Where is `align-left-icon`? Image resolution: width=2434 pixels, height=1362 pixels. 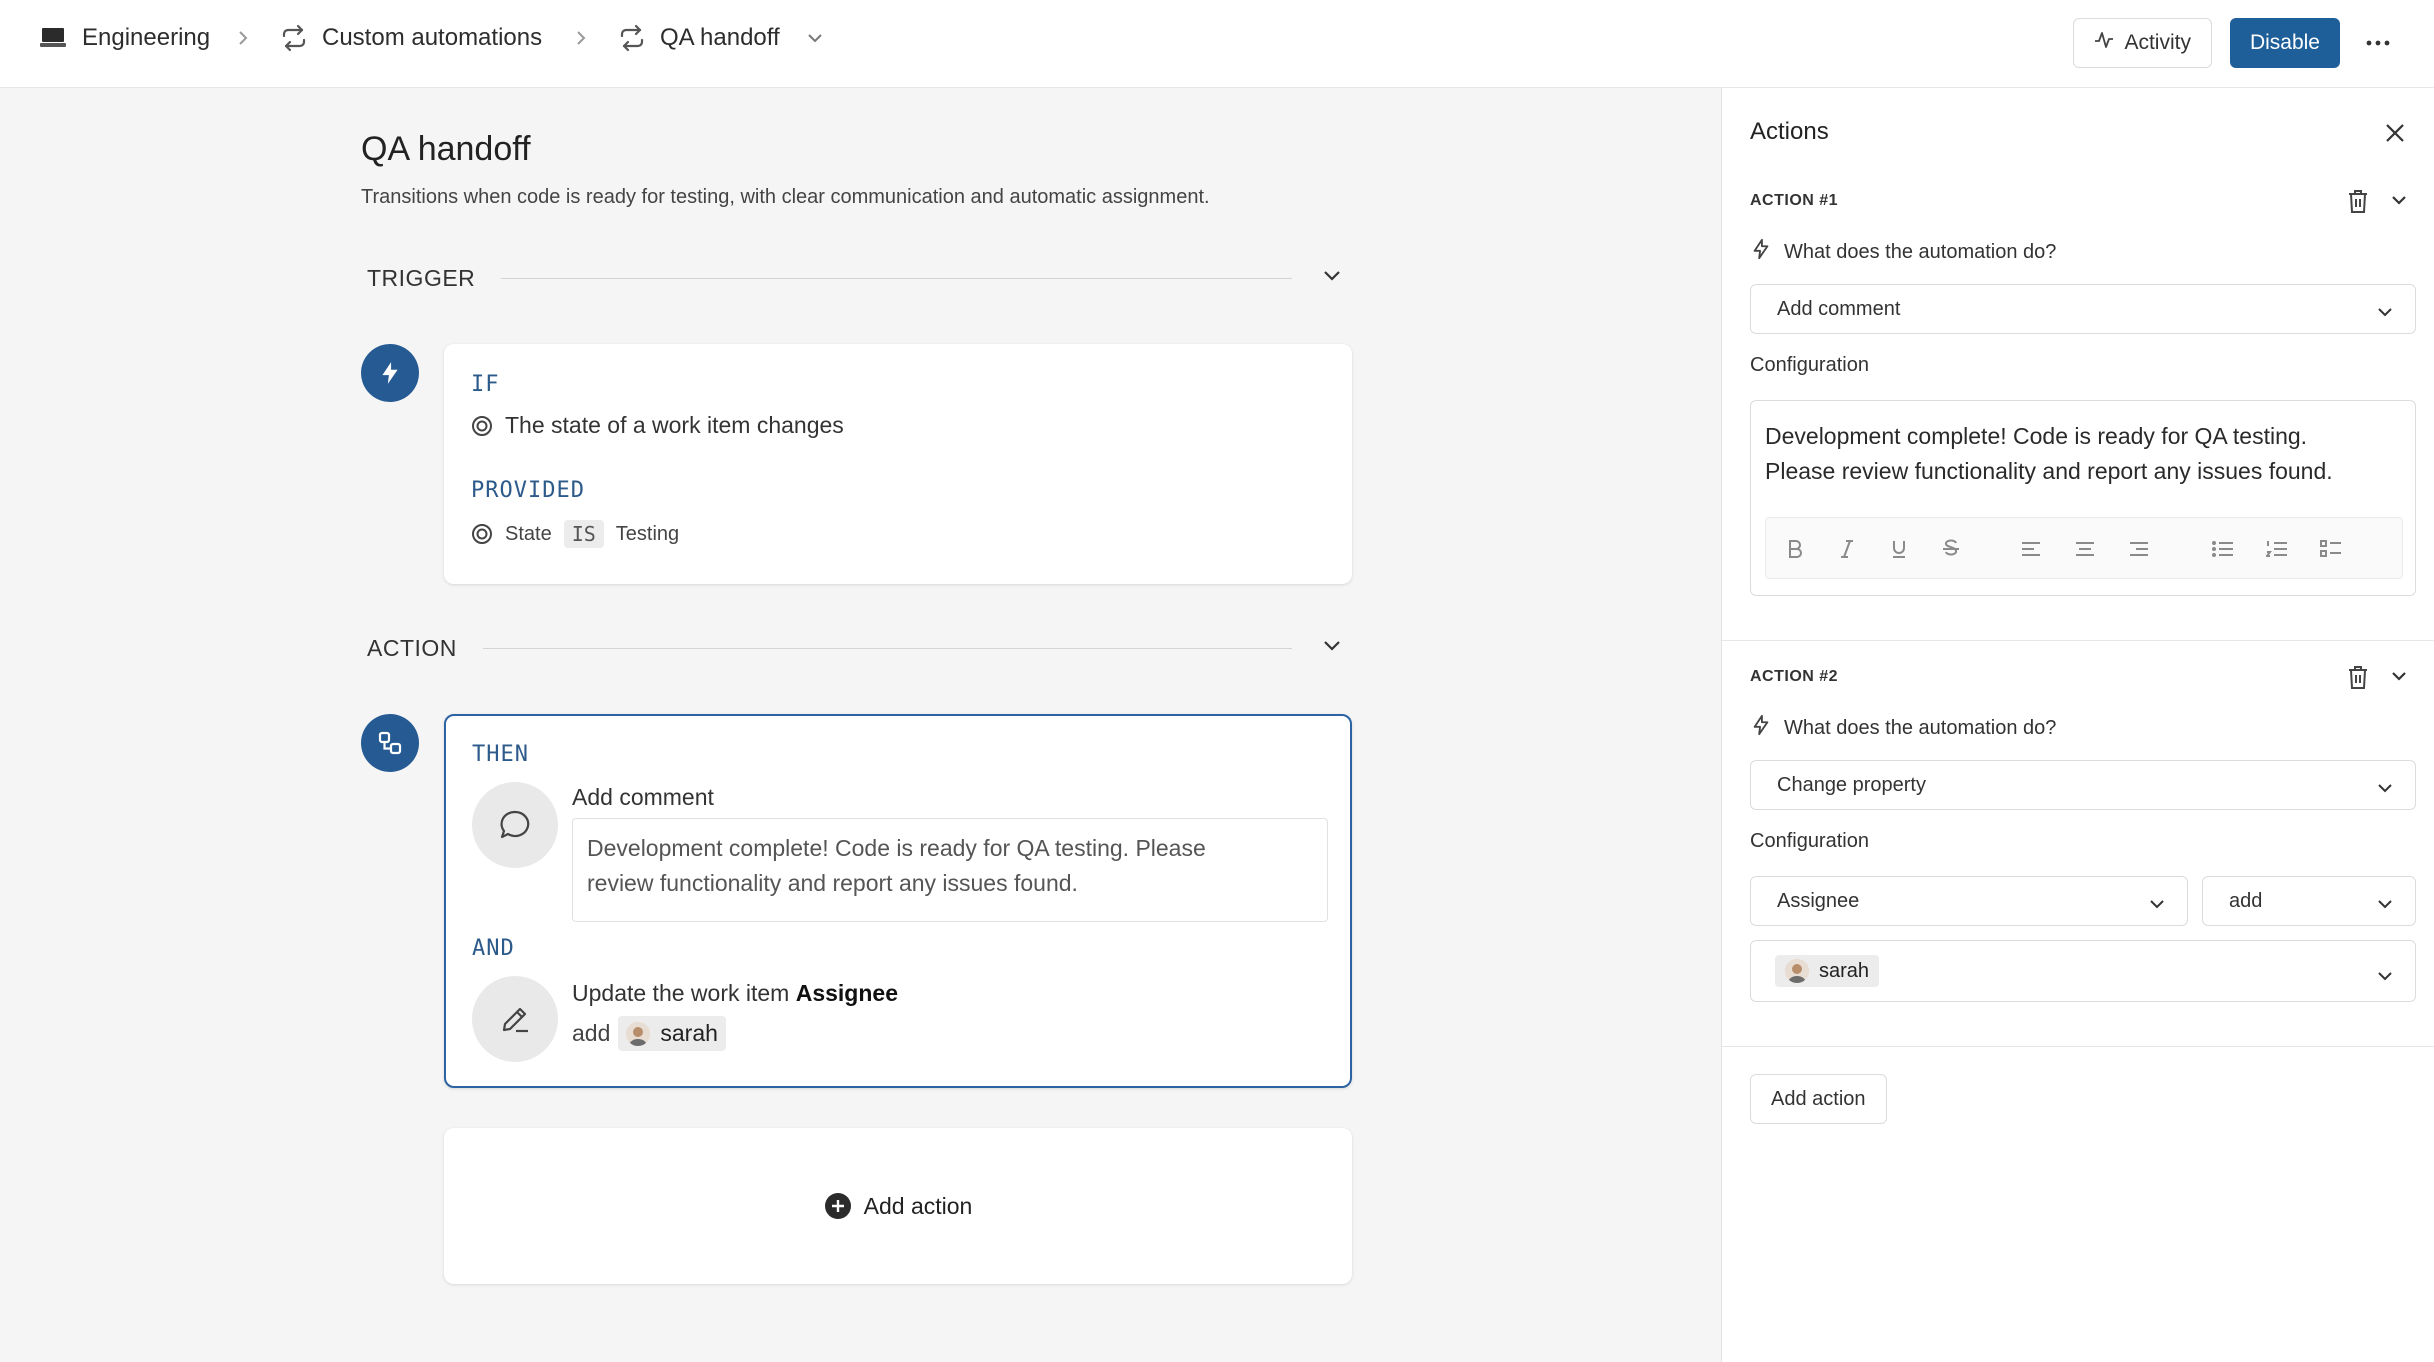 align-left-icon is located at coordinates (2031, 549).